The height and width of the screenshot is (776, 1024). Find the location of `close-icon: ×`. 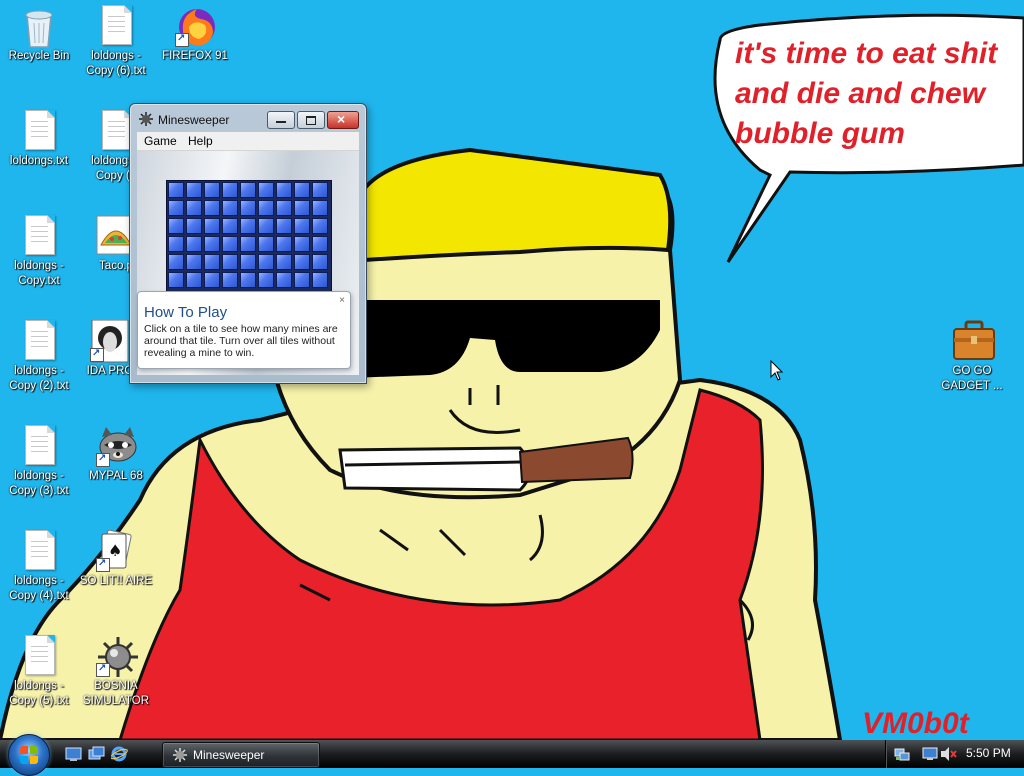

close-icon: × is located at coordinates (341, 119).